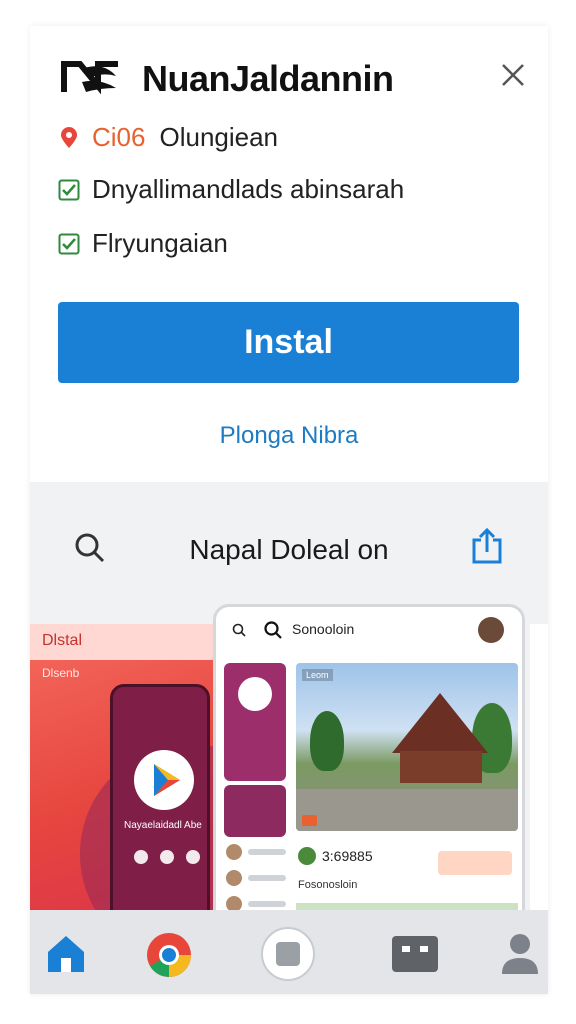  I want to click on screenshot-subtext: Fosonosloin, so click(328, 885).